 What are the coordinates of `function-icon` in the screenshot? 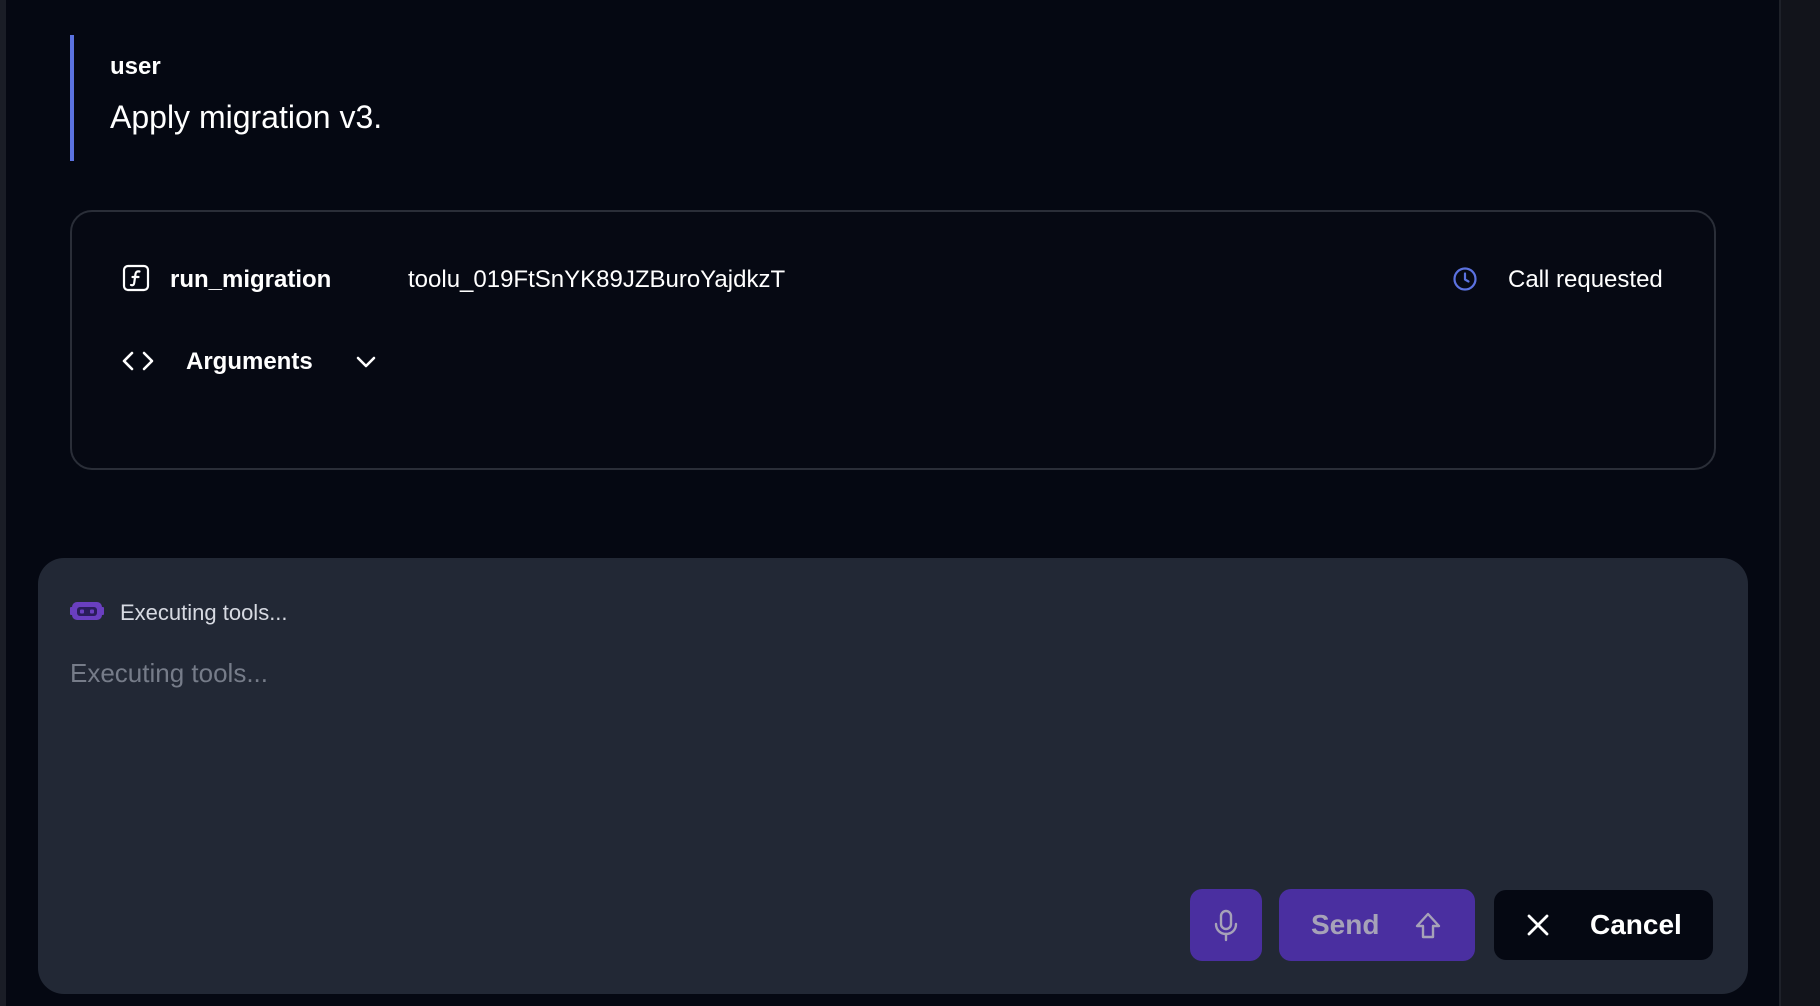 It's located at (136, 278).